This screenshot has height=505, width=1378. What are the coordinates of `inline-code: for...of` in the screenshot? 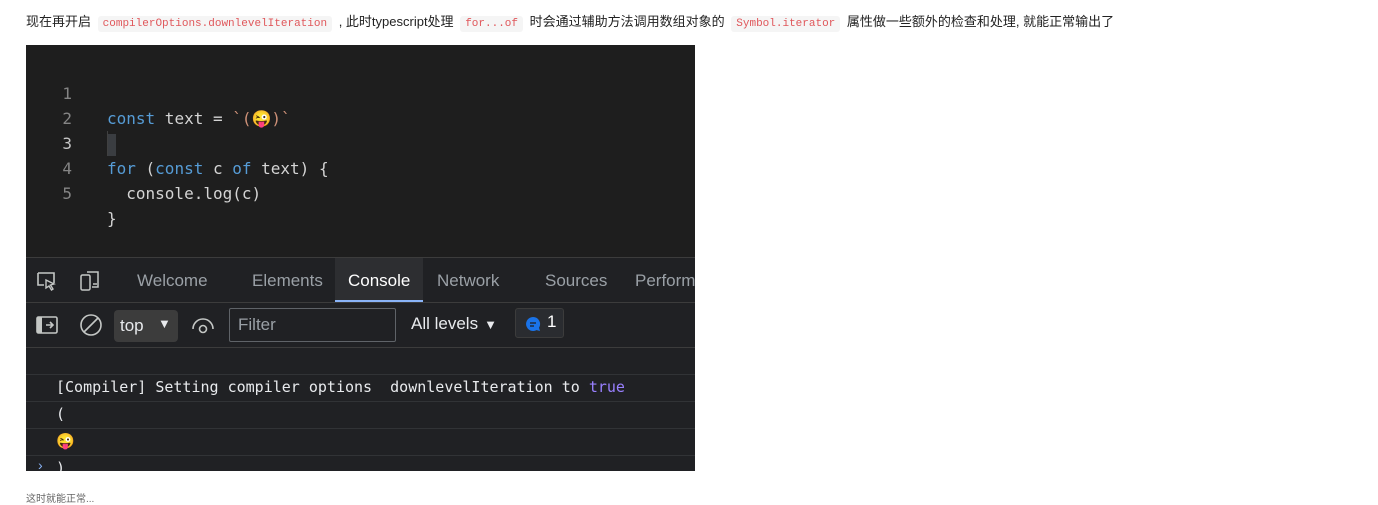 It's located at (491, 24).